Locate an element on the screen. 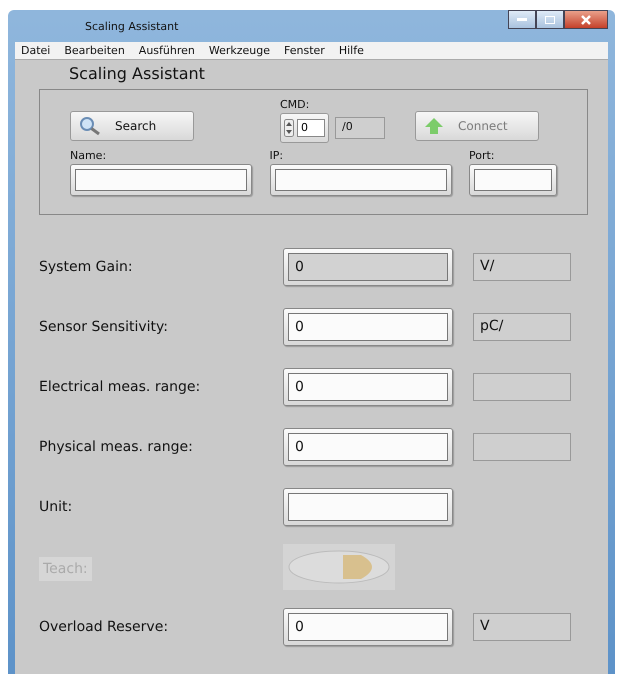 The width and height of the screenshot is (619, 674). window-title: Scaling Assistant is located at coordinates (131, 26).